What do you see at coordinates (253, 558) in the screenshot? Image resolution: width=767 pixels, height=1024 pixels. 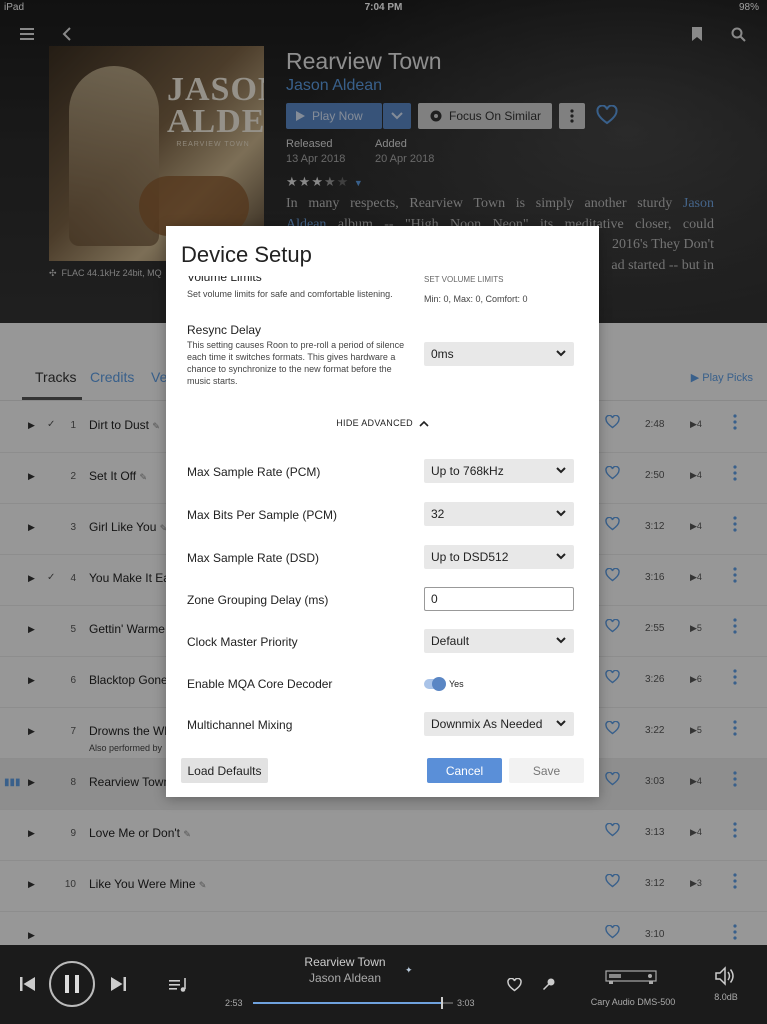 I see `max-sample-rate-dsd-label: Max Sample Rate (DSD)` at bounding box center [253, 558].